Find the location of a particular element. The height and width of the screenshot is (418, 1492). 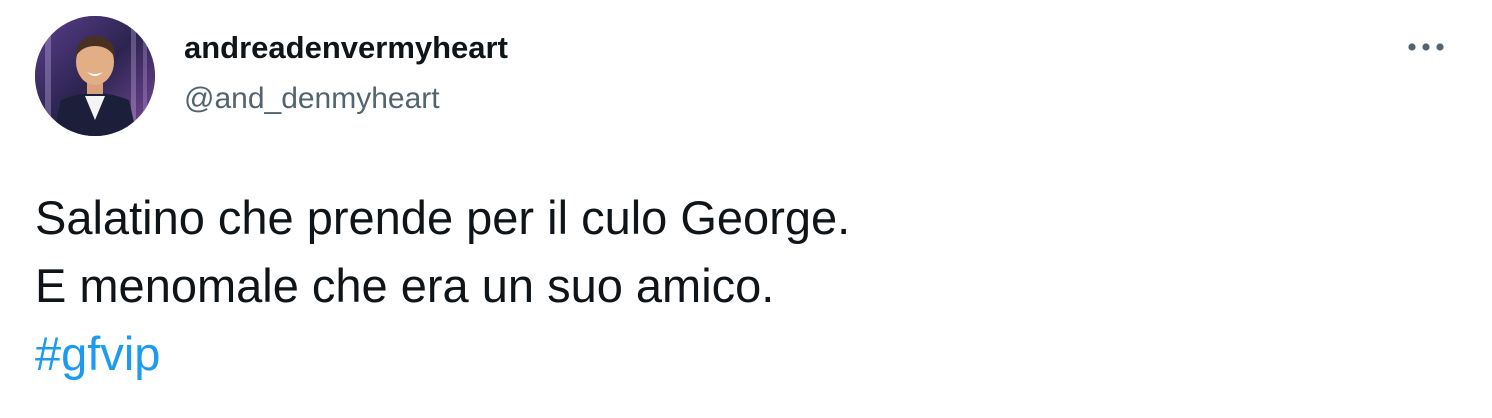

avatar is located at coordinates (95, 76).